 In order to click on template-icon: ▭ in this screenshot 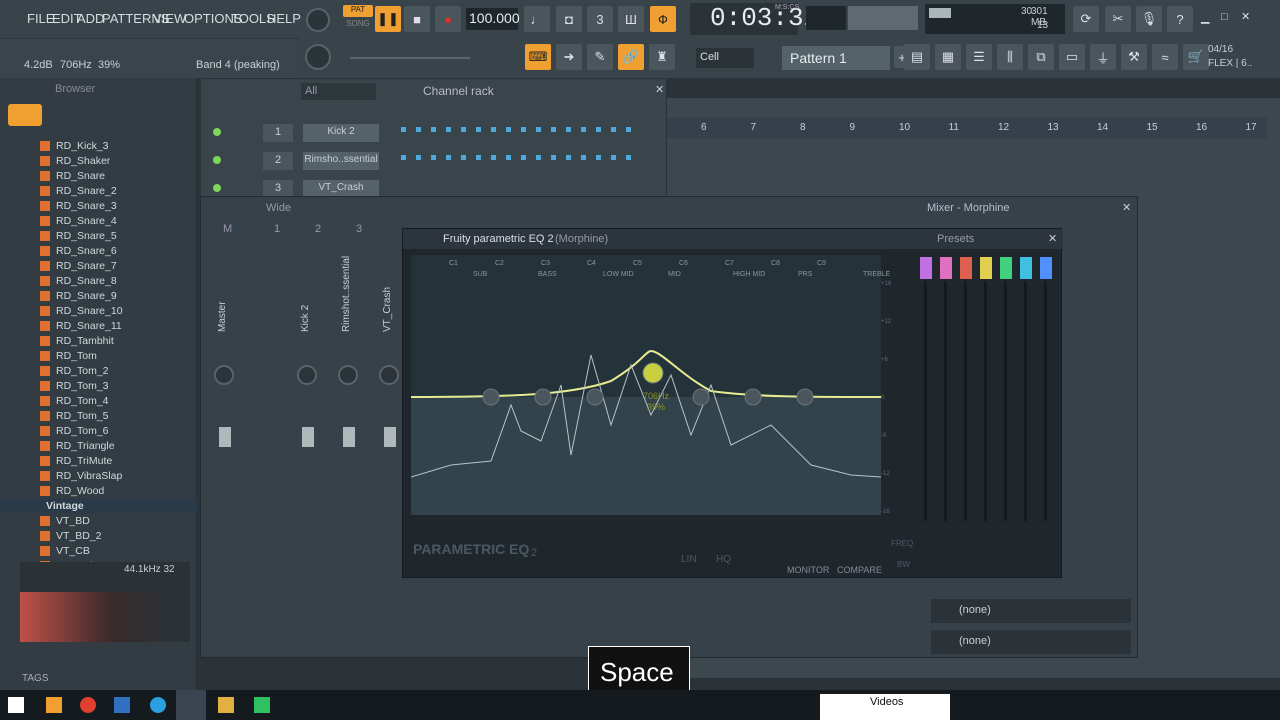, I will do `click(1072, 57)`.